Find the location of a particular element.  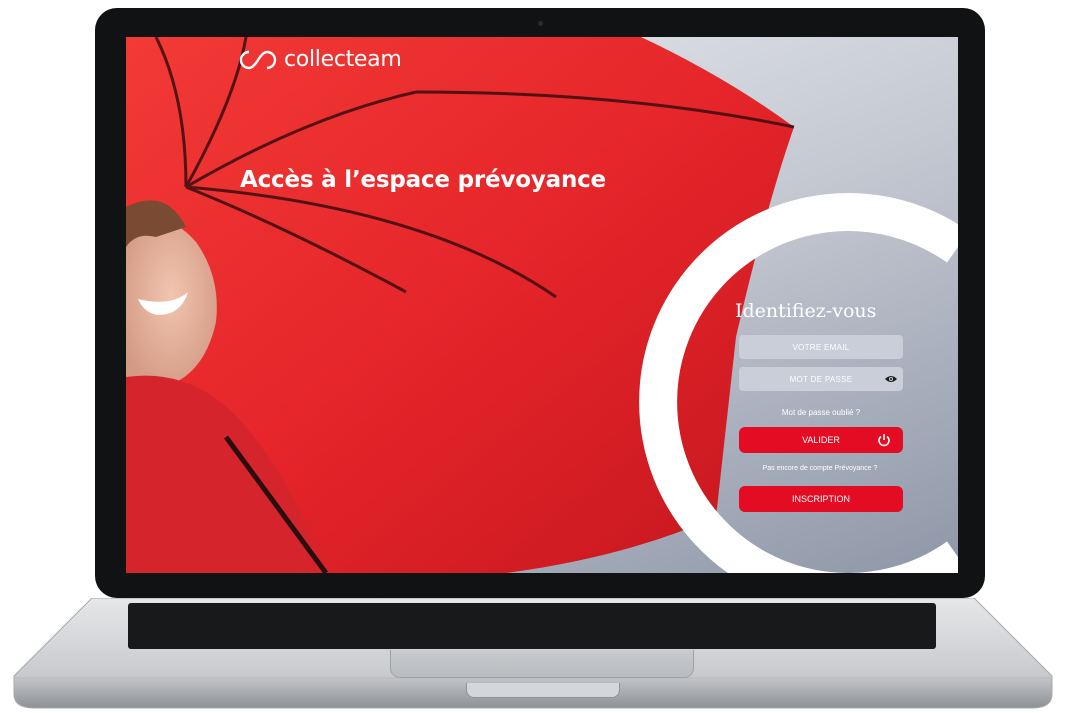

email-input: VOTRE EMAIL is located at coordinates (821, 347).